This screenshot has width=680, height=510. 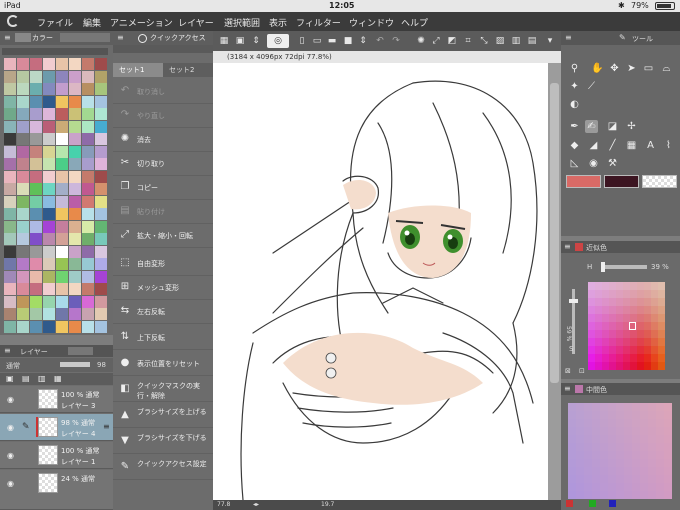 I want to click on hand-tool-icon: ✋, so click(x=597, y=68).